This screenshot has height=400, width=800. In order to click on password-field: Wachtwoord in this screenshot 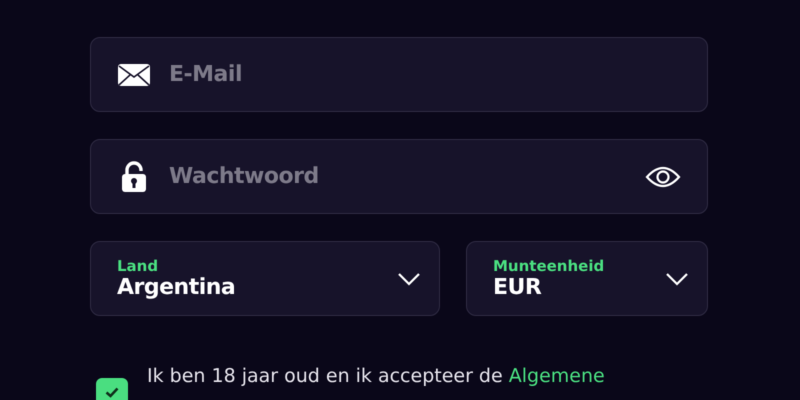, I will do `click(399, 176)`.